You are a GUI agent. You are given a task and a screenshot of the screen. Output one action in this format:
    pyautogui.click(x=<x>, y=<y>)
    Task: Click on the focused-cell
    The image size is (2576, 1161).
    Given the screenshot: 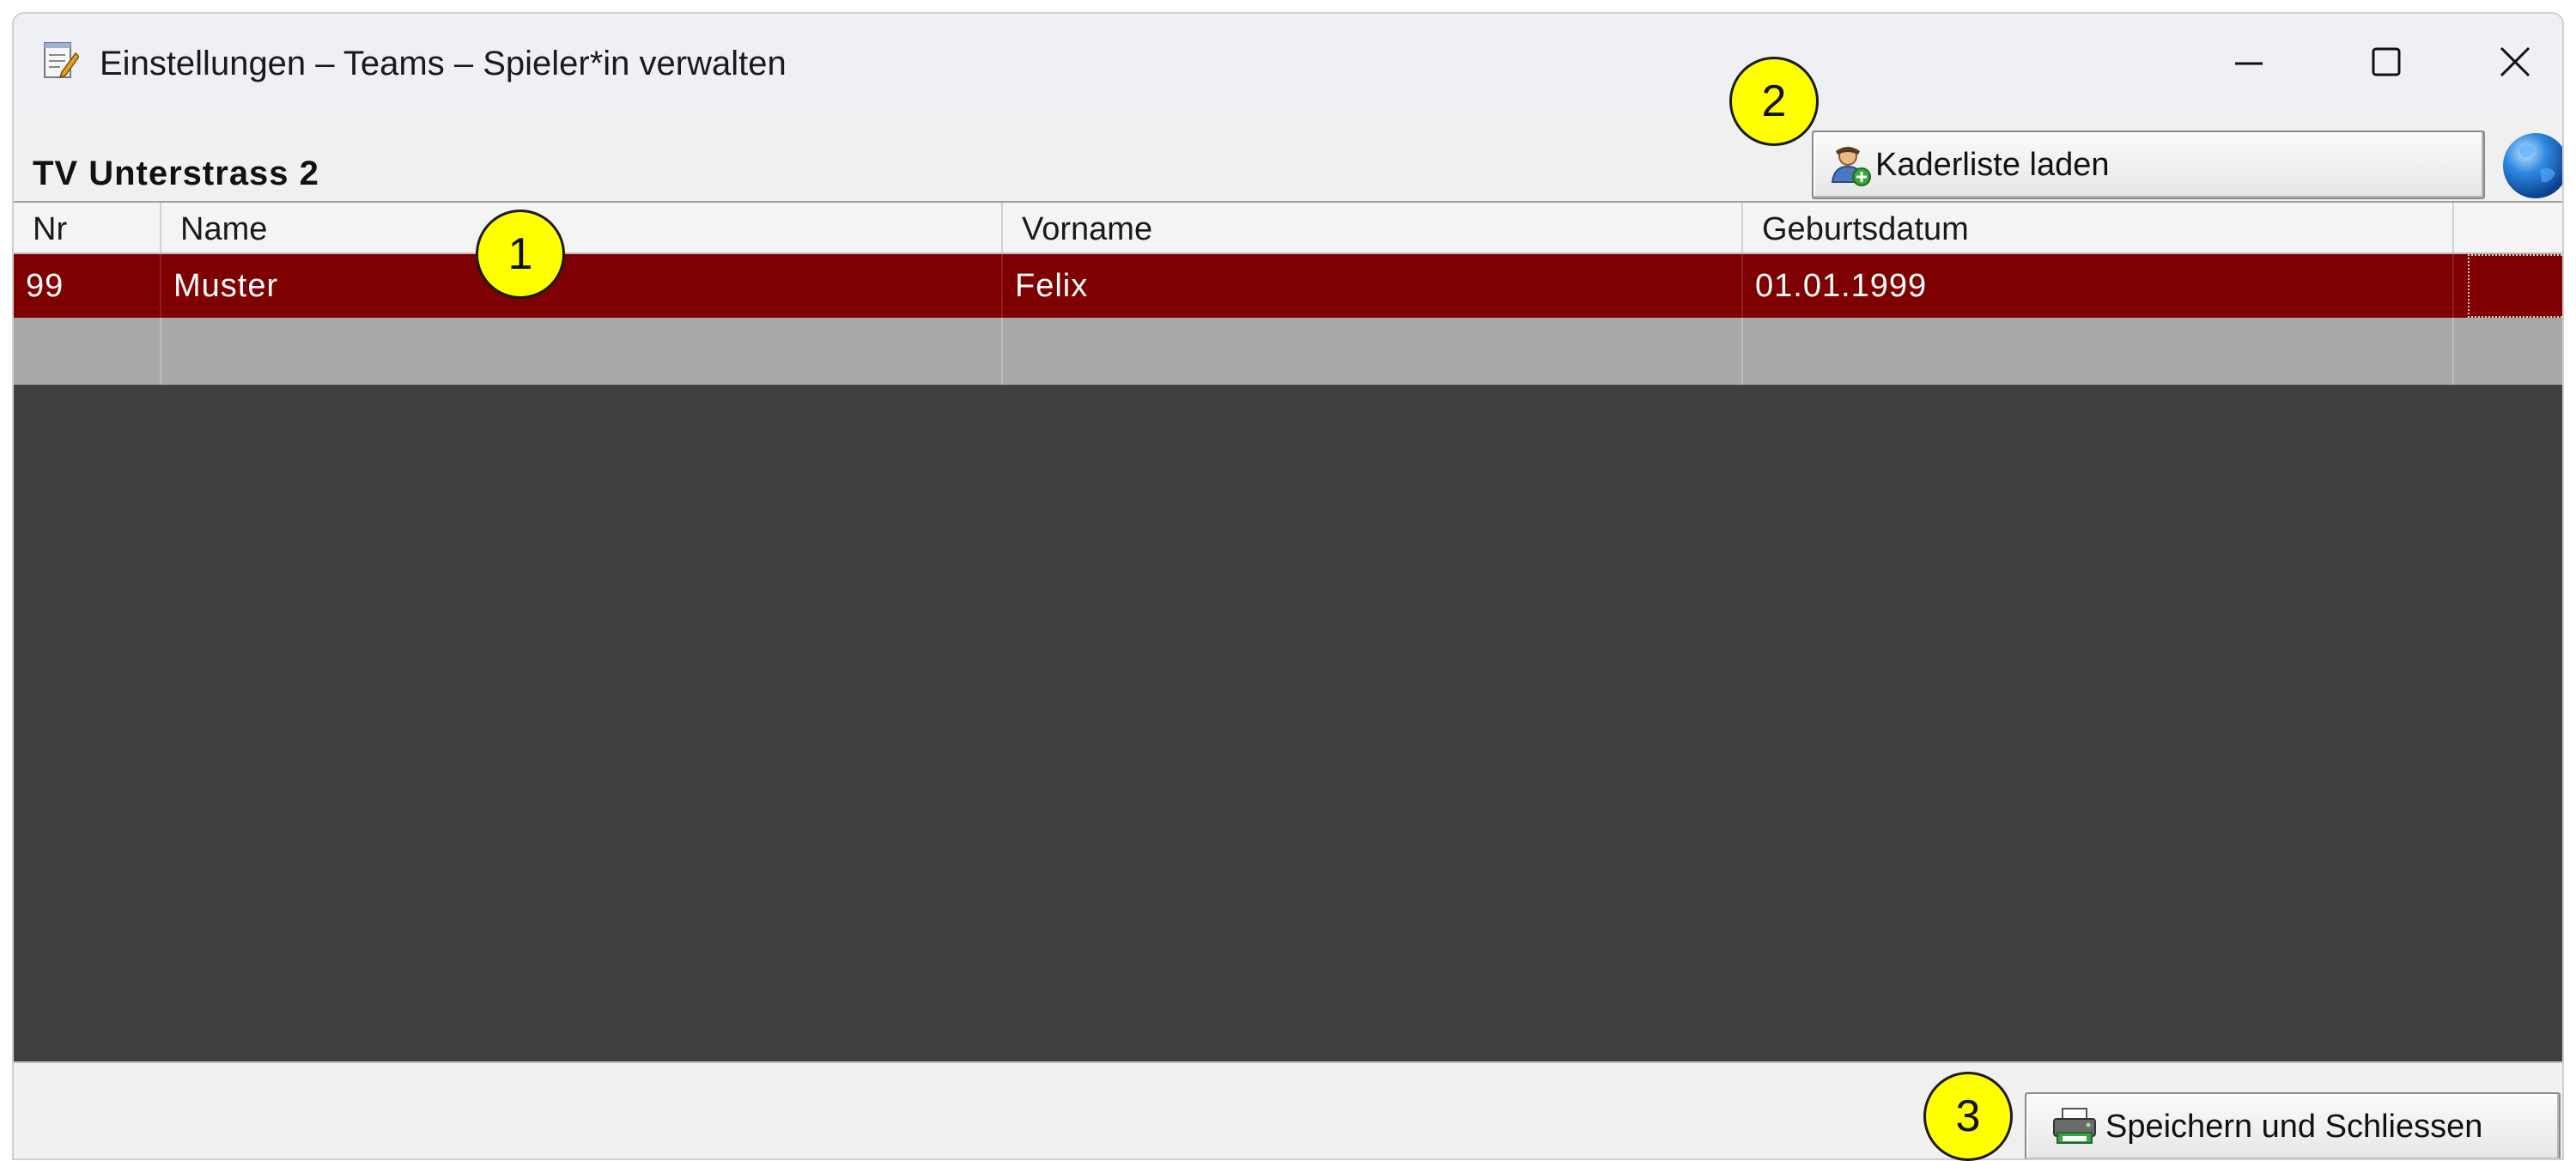 What is the action you would take?
    pyautogui.click(x=2515, y=286)
    